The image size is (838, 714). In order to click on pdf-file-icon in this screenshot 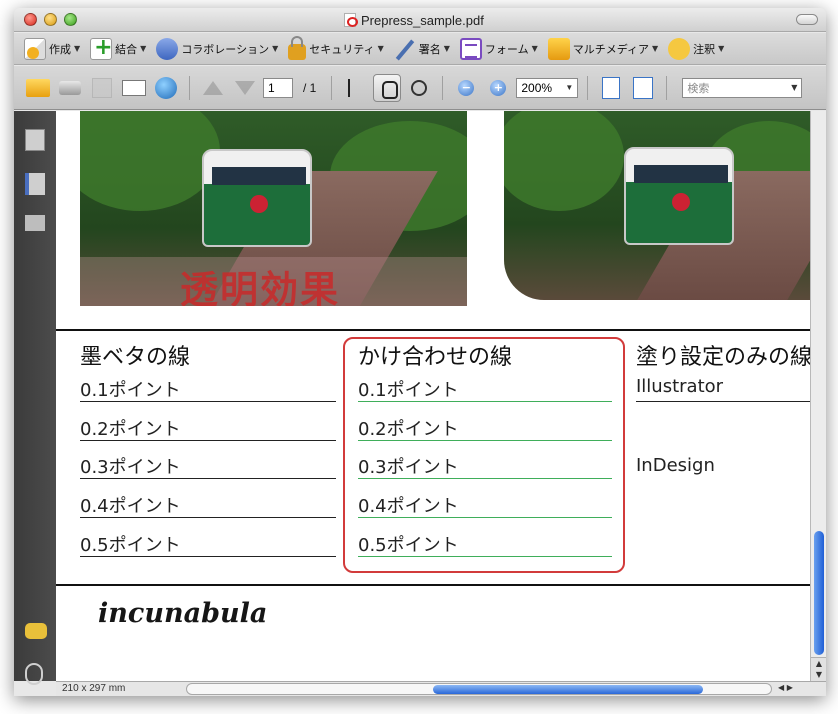, I will do `click(351, 20)`.